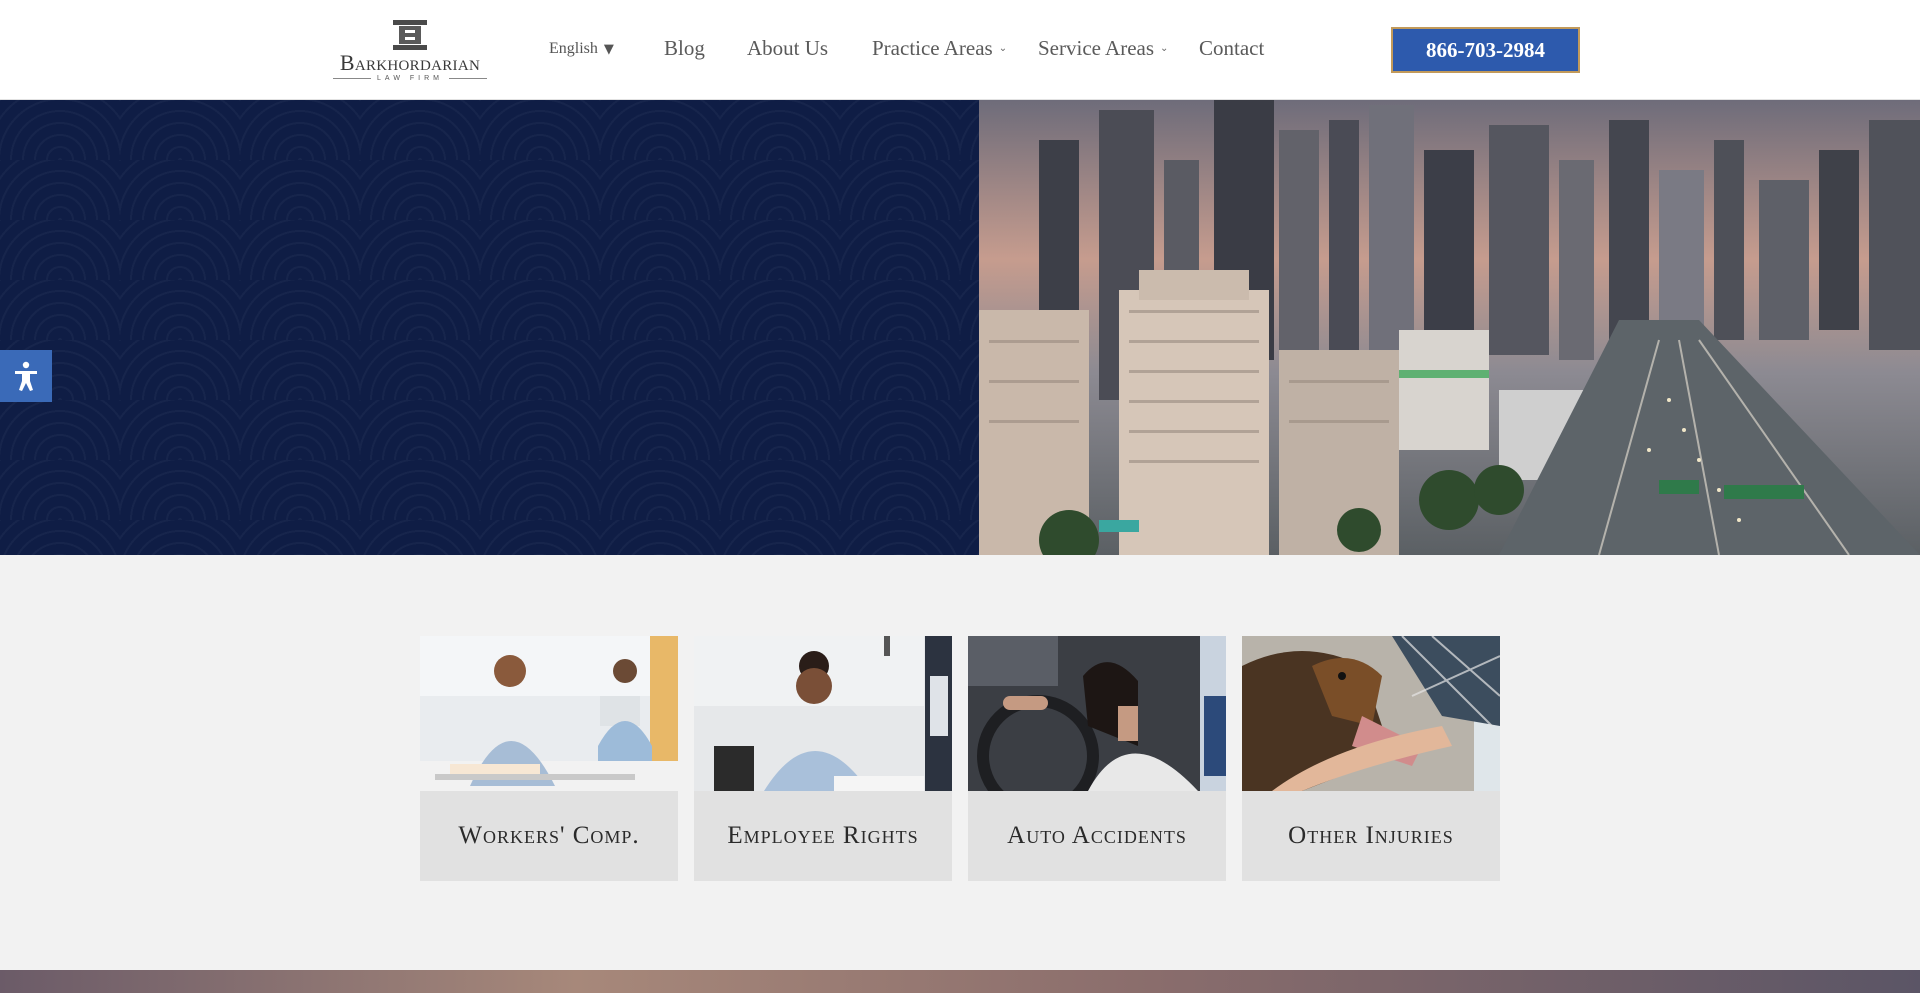 This screenshot has width=1920, height=993. I want to click on dropdown-arrow-icon: ▼, so click(608, 49).